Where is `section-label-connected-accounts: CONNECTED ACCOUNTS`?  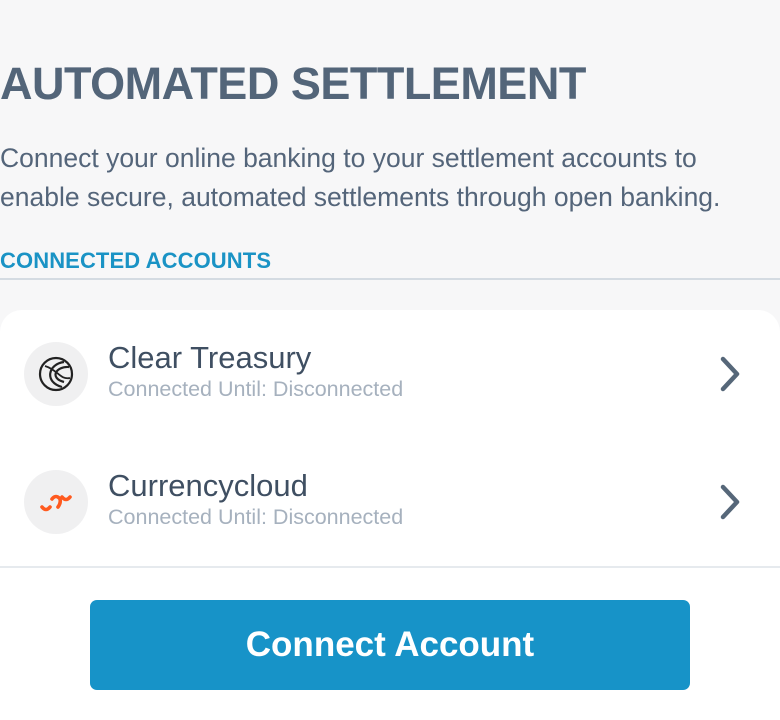 section-label-connected-accounts: CONNECTED ACCOUNTS is located at coordinates (136, 260).